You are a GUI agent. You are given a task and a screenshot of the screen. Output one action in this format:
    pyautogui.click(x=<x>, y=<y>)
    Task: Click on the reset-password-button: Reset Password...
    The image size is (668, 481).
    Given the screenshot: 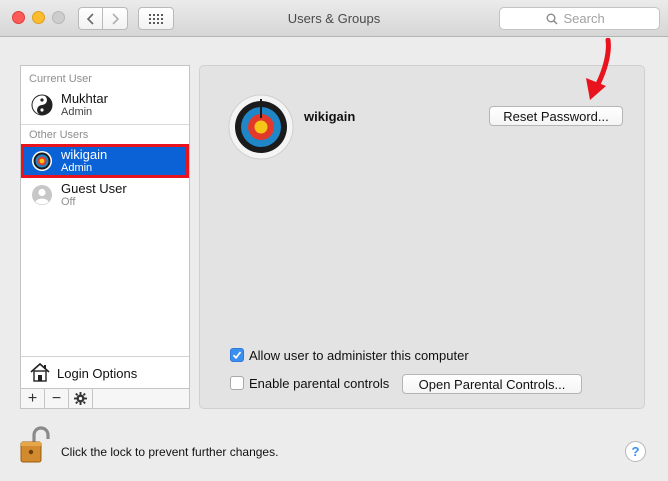 What is the action you would take?
    pyautogui.click(x=556, y=116)
    